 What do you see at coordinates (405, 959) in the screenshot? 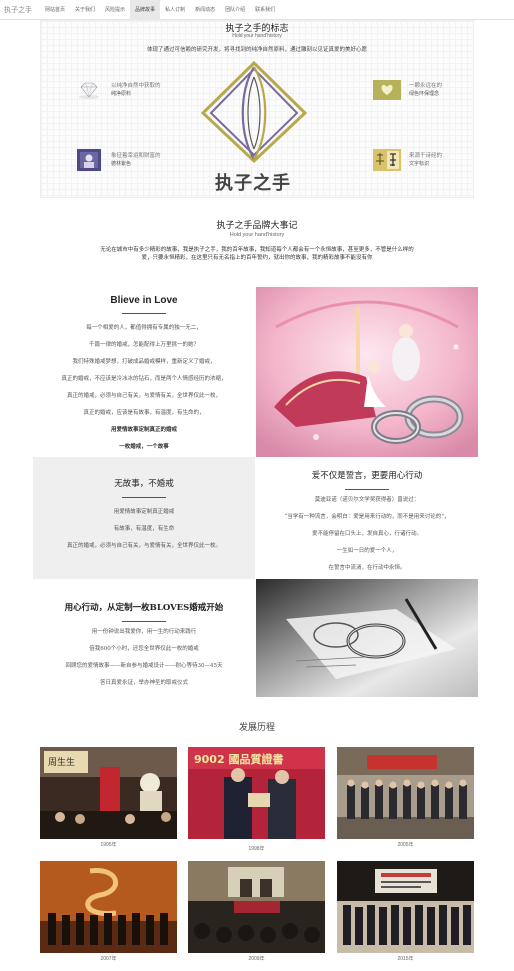
I see `history-year: 2015年` at bounding box center [405, 959].